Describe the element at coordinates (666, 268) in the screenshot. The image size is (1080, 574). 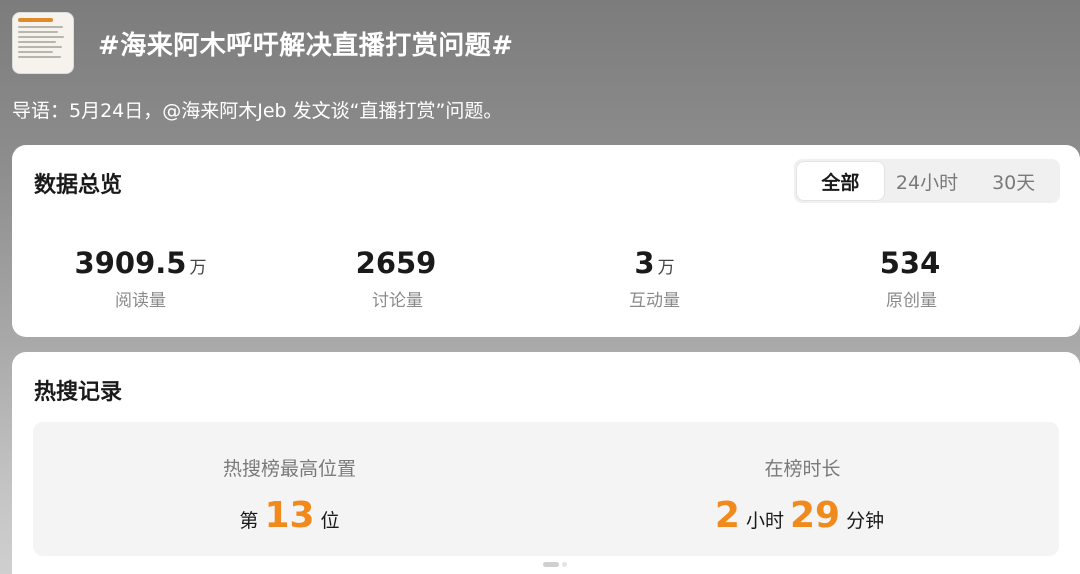
I see `stat-interactions-unit: 万` at that location.